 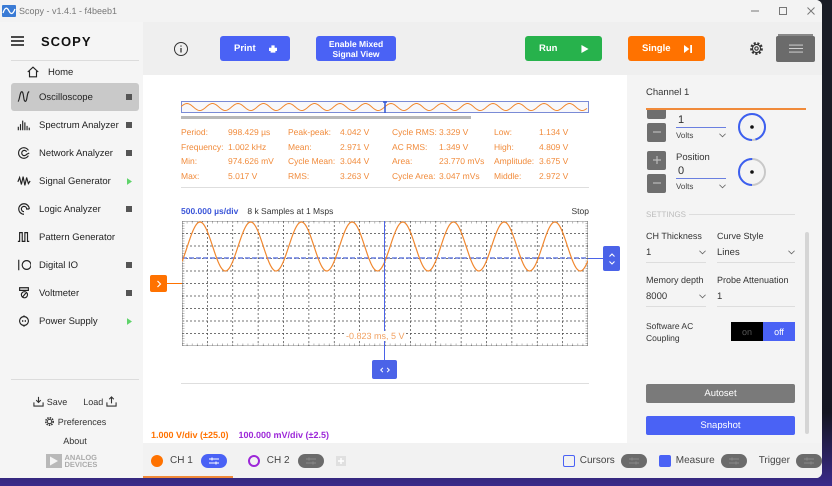 What do you see at coordinates (756, 48) in the screenshot?
I see `settings-icon` at bounding box center [756, 48].